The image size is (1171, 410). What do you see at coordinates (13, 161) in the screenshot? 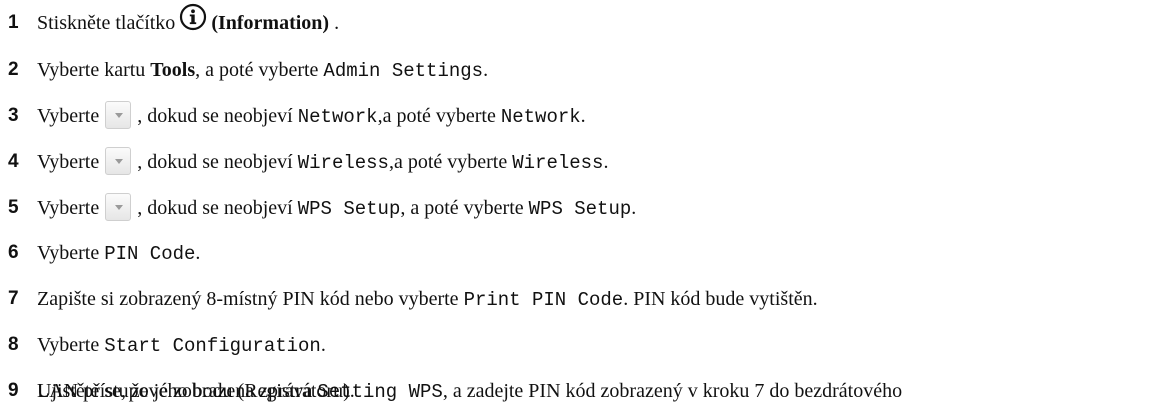
I see `step-number: 4` at bounding box center [13, 161].